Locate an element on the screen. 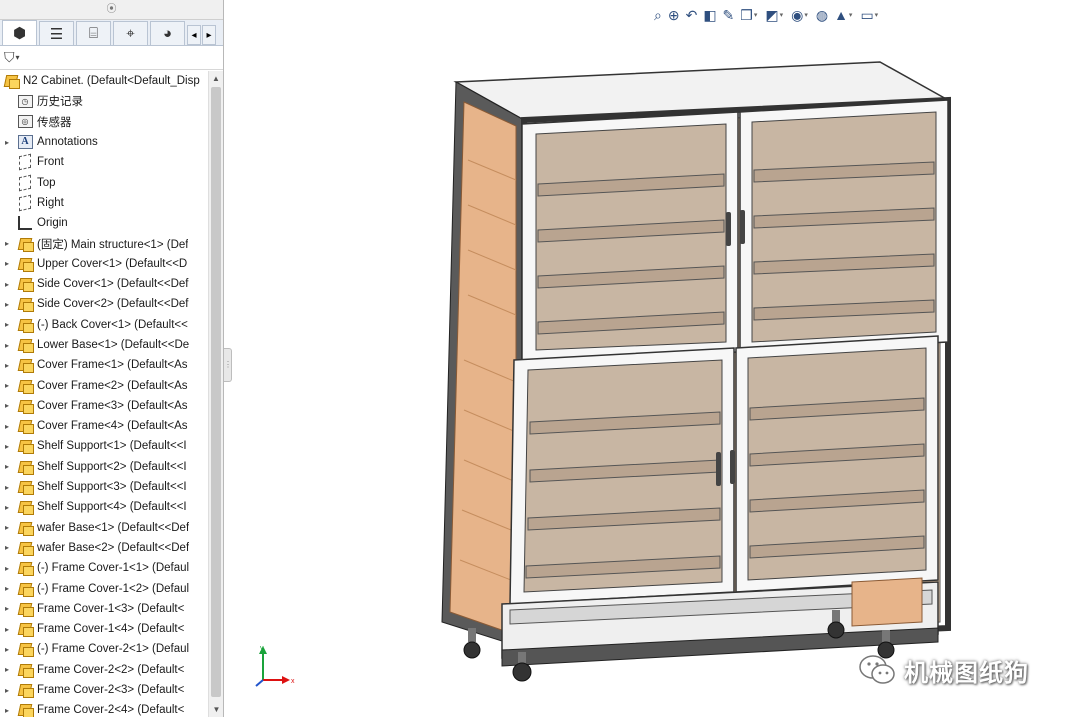 The height and width of the screenshot is (717, 1080). tree-item: ▸ Upper Cover<1> (Default<<D is located at coordinates (104, 264).